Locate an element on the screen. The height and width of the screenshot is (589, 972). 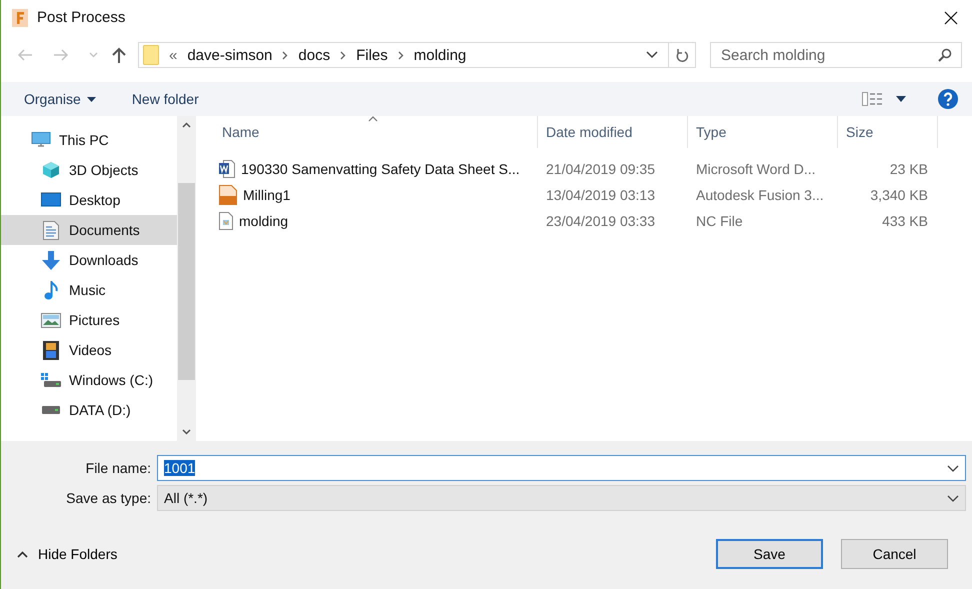
picture-icon is located at coordinates (51, 320).